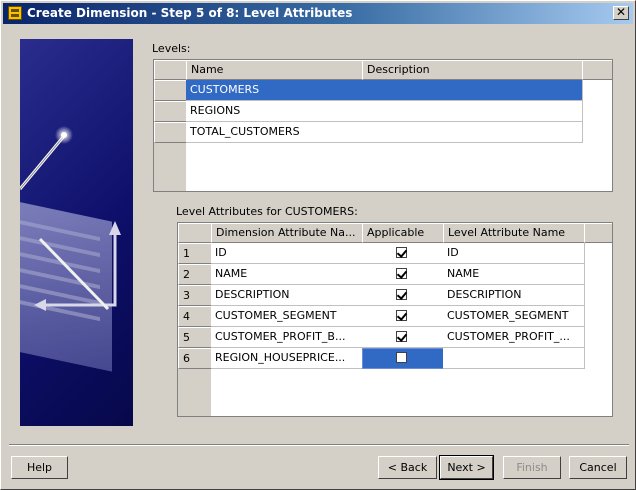  Describe the element at coordinates (195, 316) in the screenshot. I see `attribute-row-number: 4` at that location.